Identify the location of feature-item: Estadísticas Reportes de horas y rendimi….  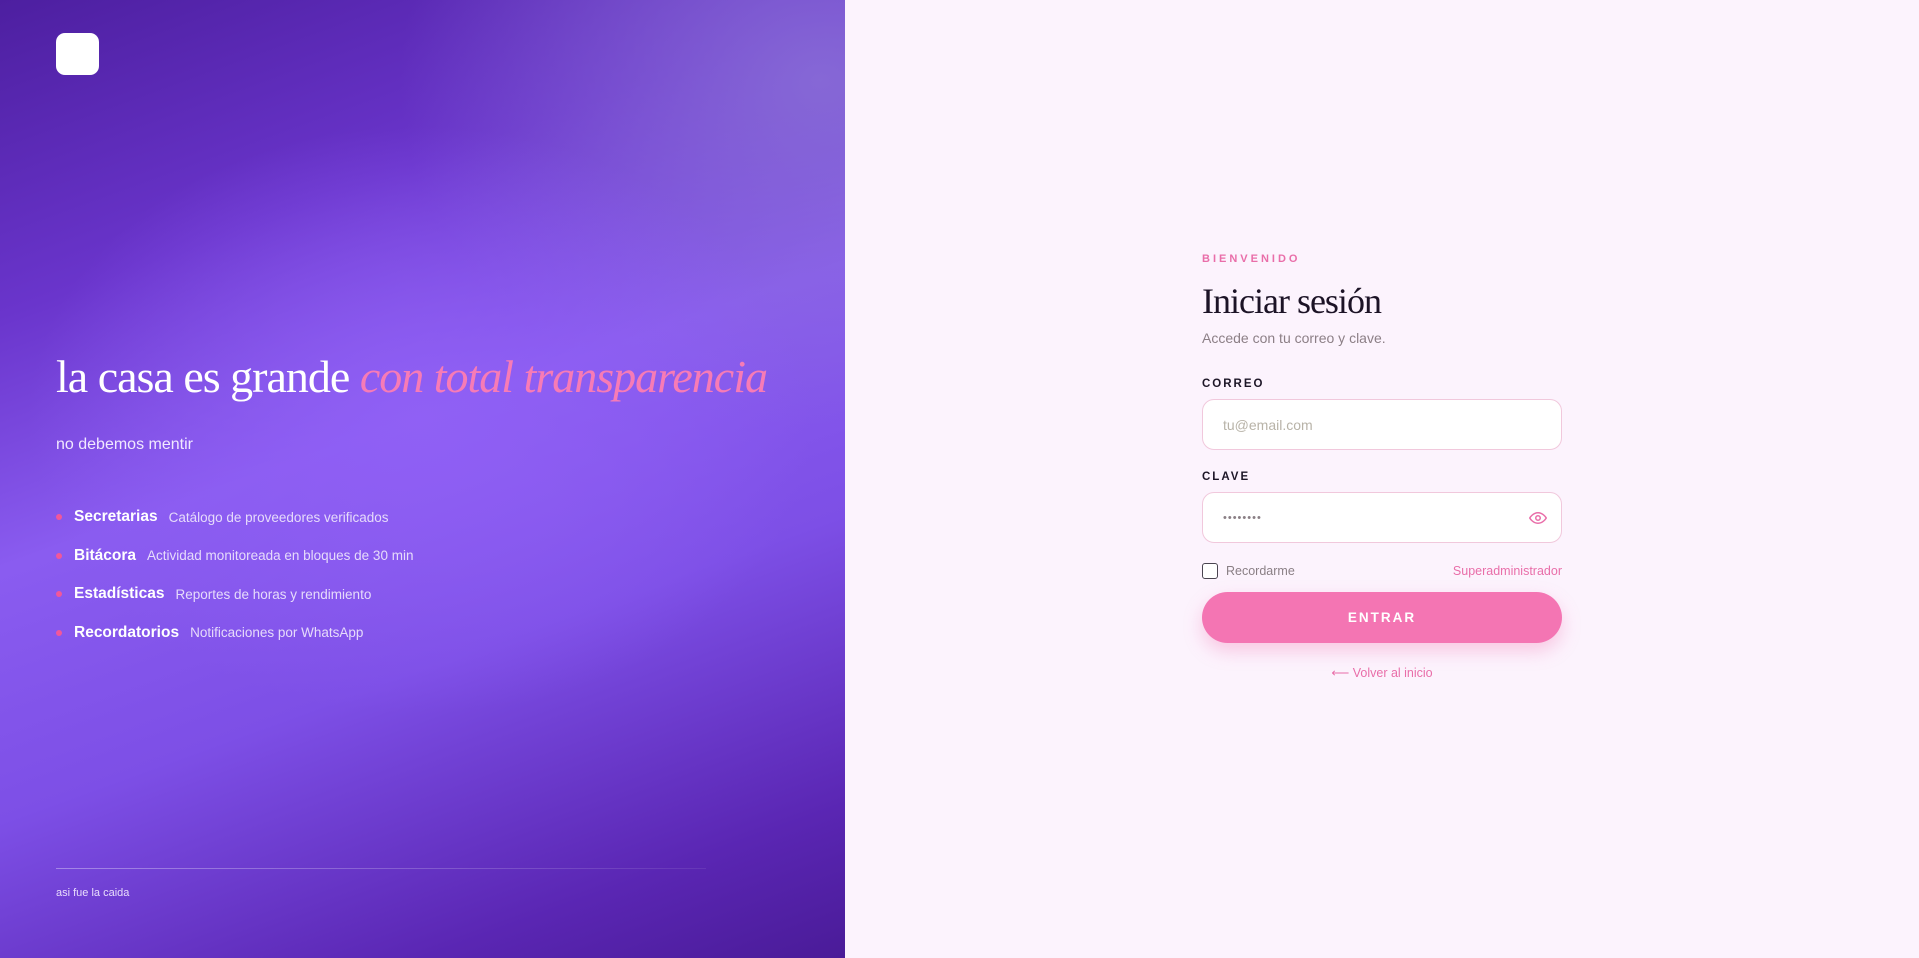
(234, 594).